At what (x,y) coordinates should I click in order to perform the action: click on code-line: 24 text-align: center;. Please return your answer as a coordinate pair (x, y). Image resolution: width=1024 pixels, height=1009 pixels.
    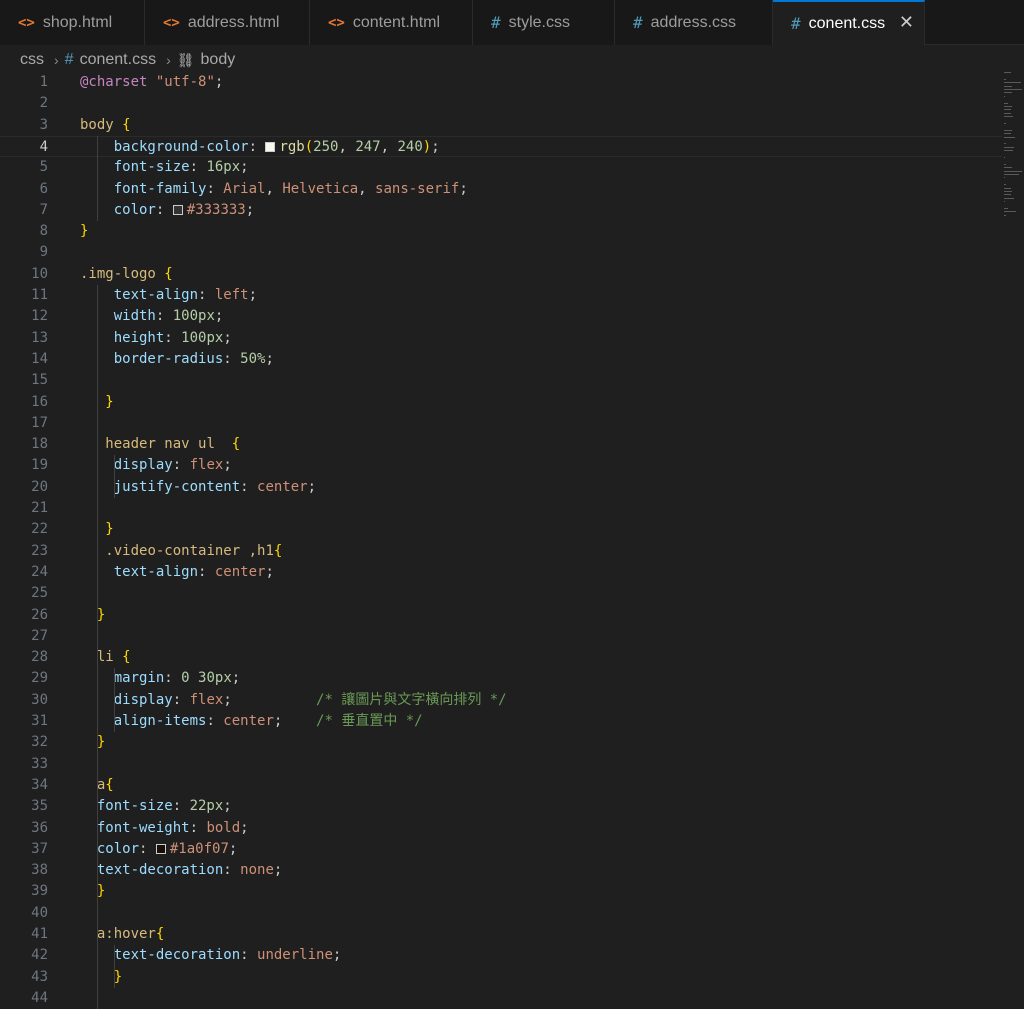
    Looking at the image, I should click on (501, 572).